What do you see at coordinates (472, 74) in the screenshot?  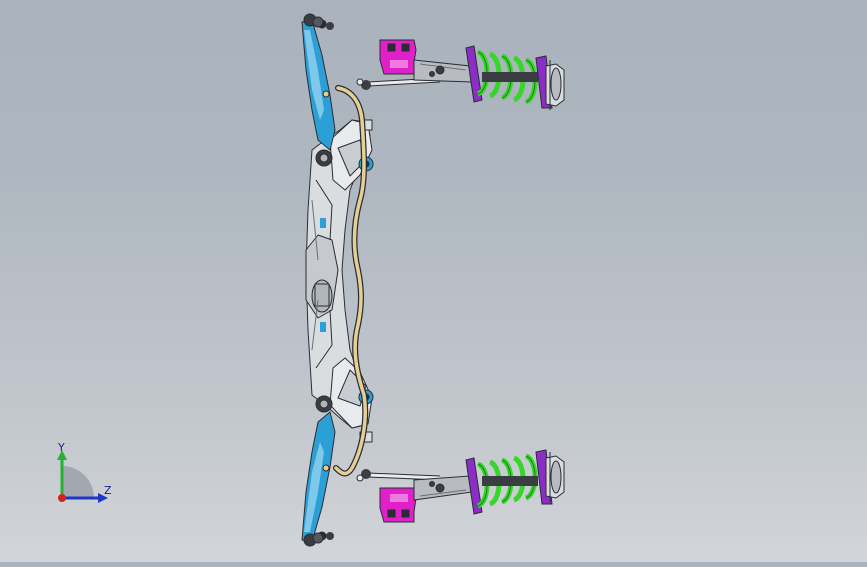 I see `strut-assembly-upper` at bounding box center [472, 74].